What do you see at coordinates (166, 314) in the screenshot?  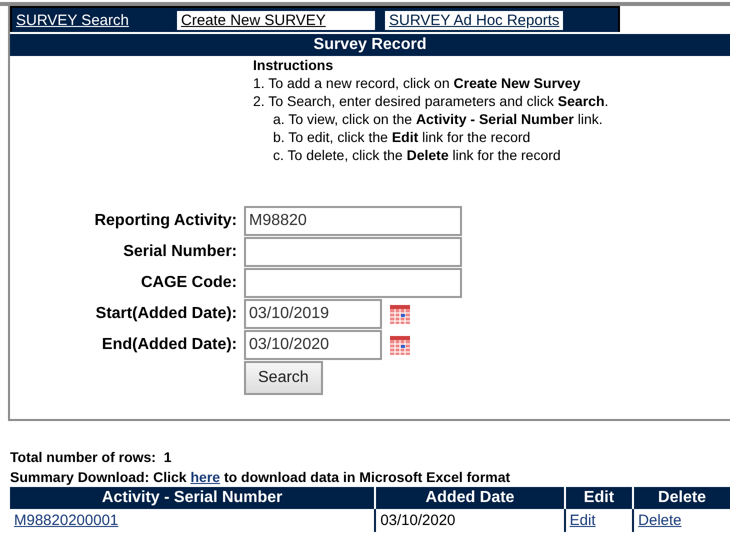 I see `field-label: Start(Added Date):` at bounding box center [166, 314].